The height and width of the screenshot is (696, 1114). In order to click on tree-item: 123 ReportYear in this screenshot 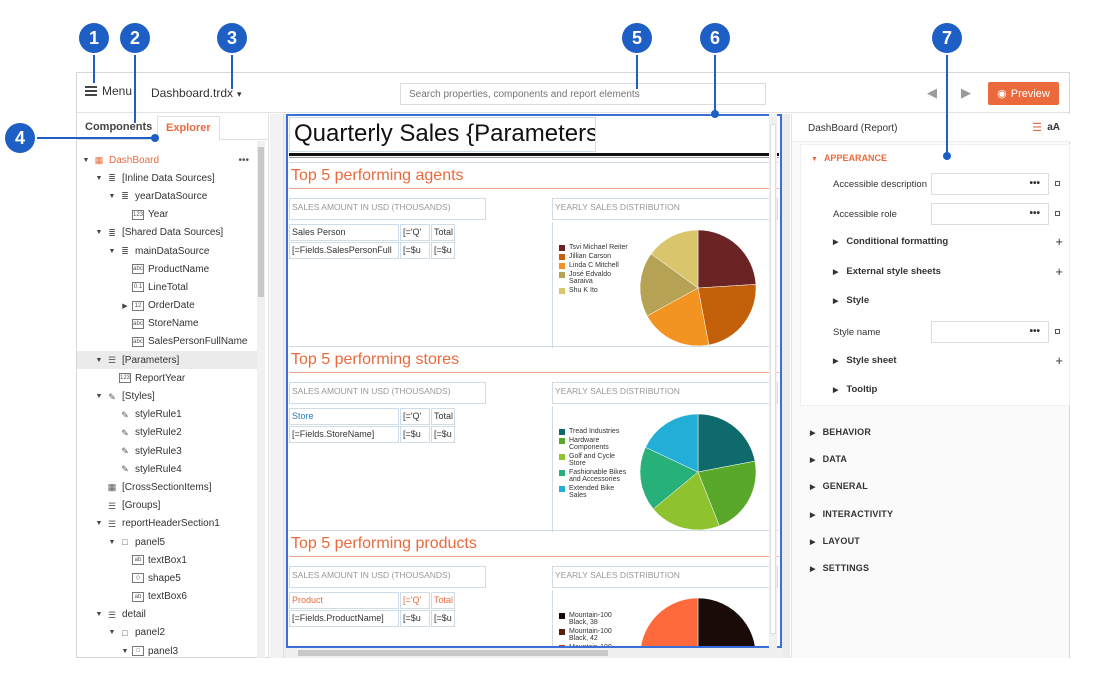, I will do `click(167, 378)`.